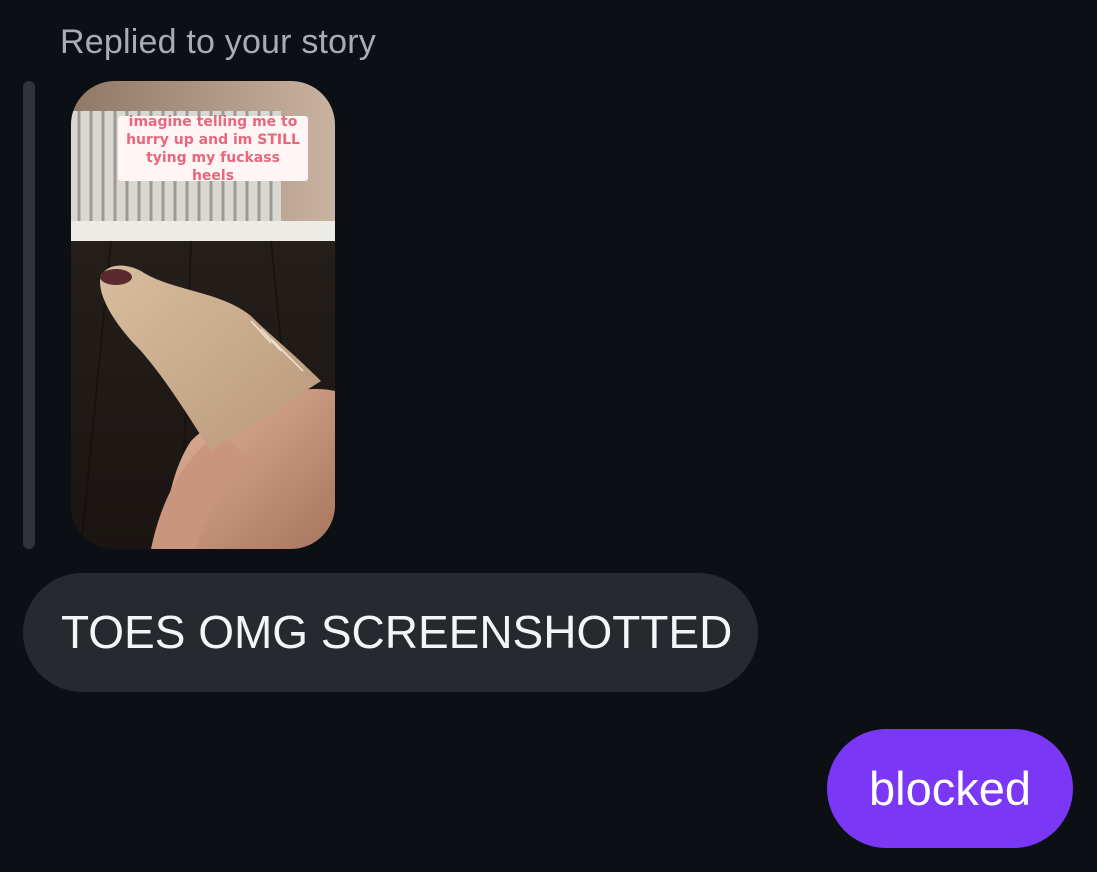  What do you see at coordinates (29, 315) in the screenshot?
I see `reply-quote-bar` at bounding box center [29, 315].